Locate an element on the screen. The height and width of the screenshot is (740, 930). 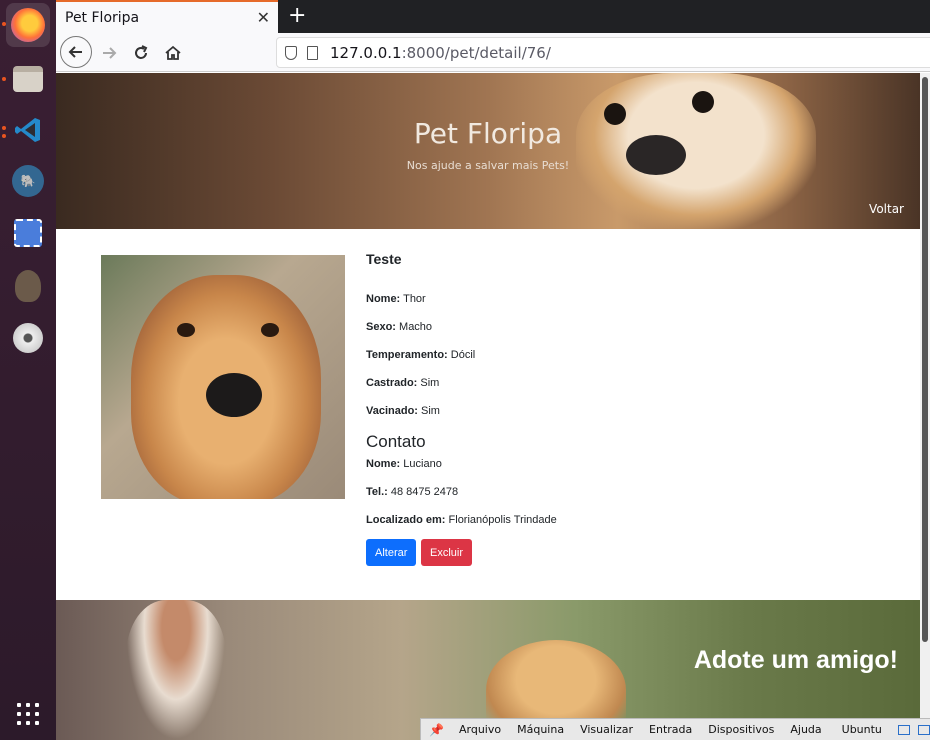
tab-bar: Pet Floripa ✕ + is located at coordinates (493, 16).